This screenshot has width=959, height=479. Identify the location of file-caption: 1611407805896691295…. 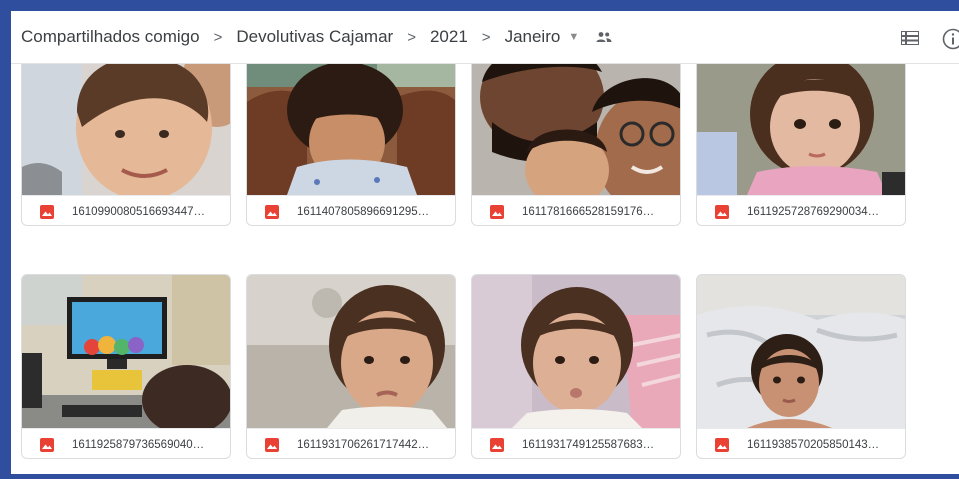
(351, 210).